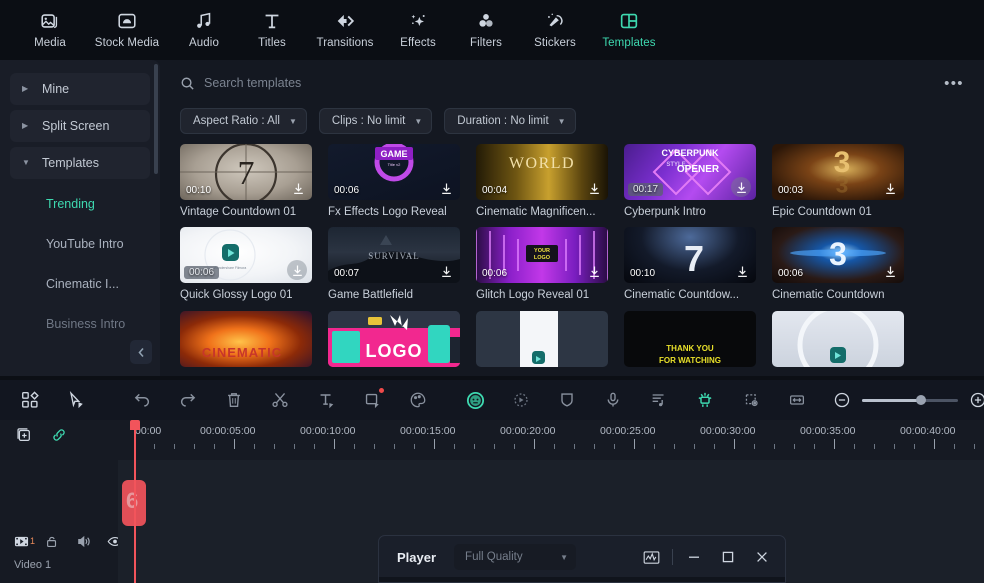  I want to click on sidebar-item-youtube-intro: YouTube Intro, so click(80, 244).